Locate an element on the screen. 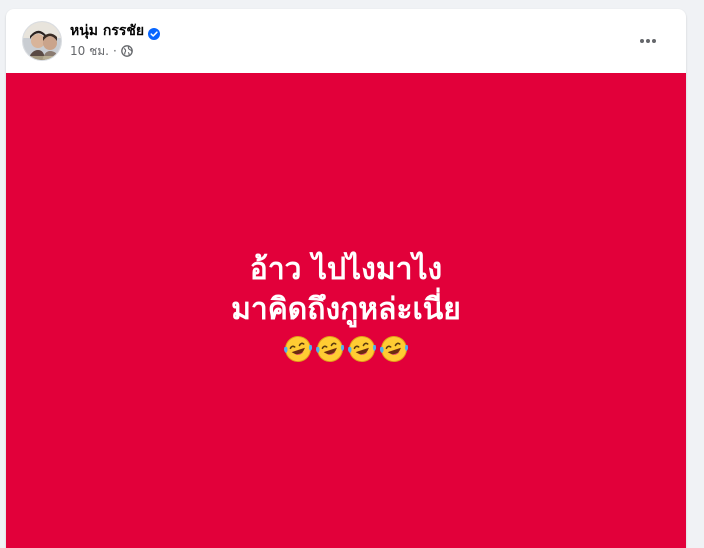 This screenshot has width=704, height=548. more-options-icon is located at coordinates (648, 41).